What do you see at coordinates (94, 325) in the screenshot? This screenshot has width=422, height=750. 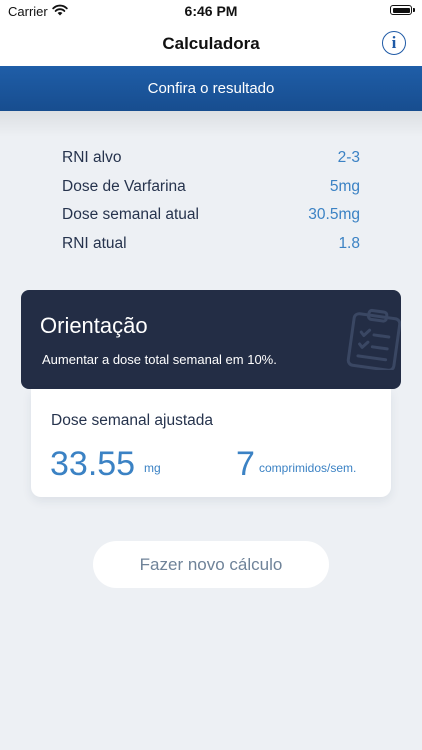 I see `orientation-title: Orientação` at bounding box center [94, 325].